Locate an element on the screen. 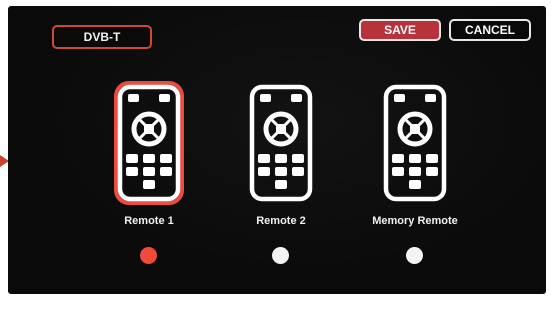 The width and height of the screenshot is (555, 320). remote-2-option is located at coordinates (281, 143).